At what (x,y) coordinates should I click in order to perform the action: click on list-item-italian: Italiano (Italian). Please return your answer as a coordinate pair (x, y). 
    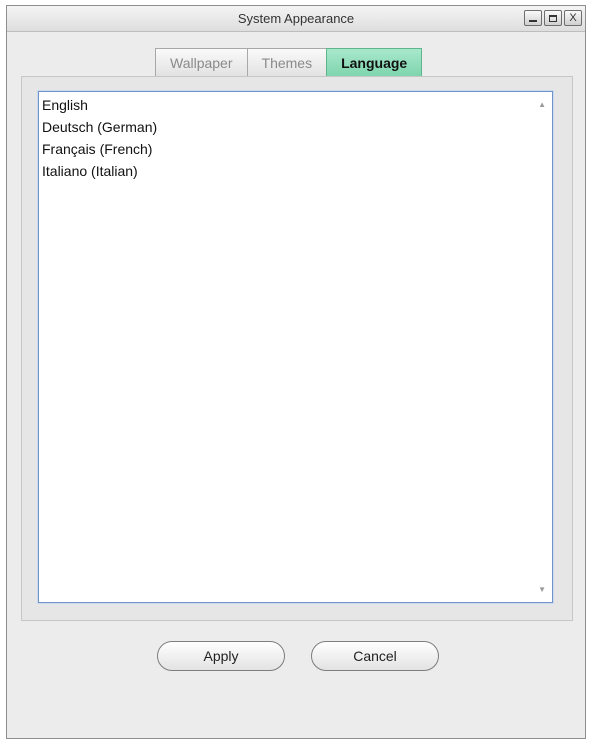
    Looking at the image, I should click on (99, 171).